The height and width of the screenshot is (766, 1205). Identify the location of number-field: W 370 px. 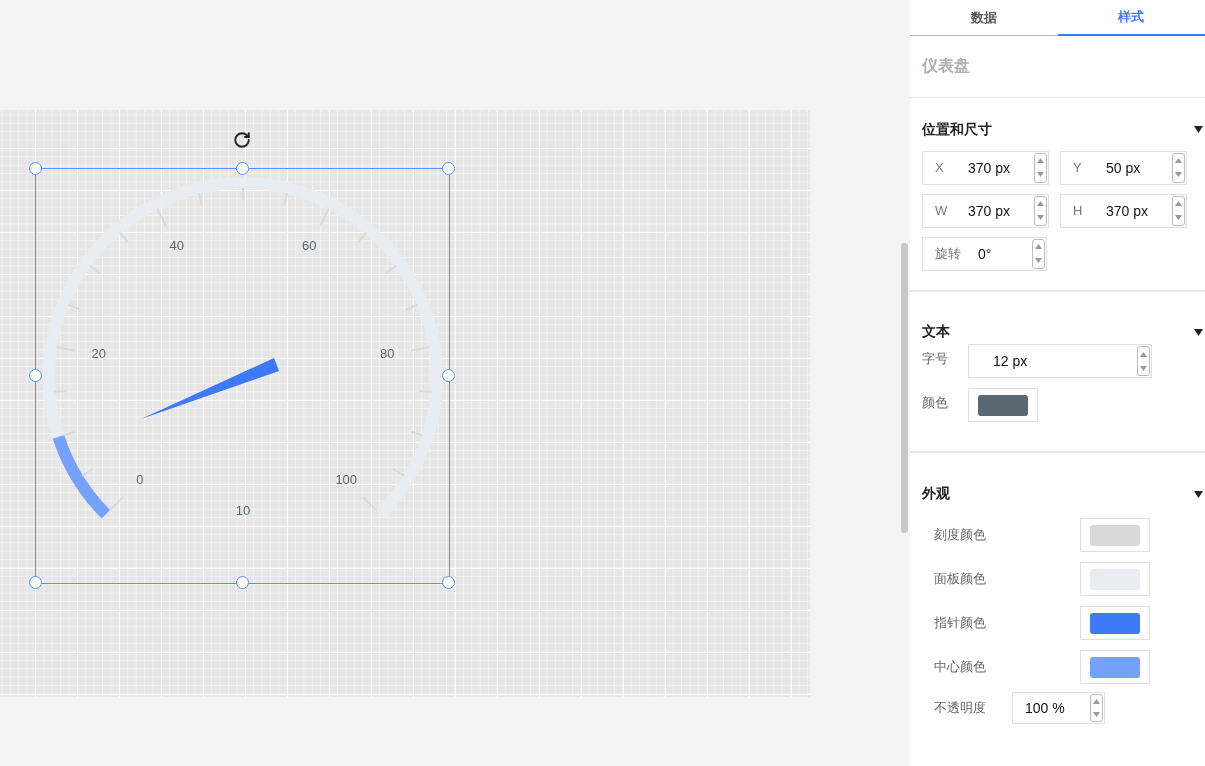
(985, 210).